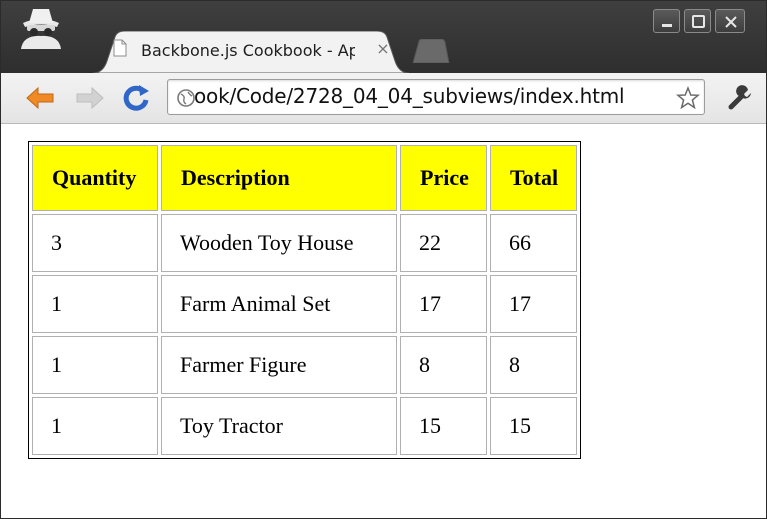  Describe the element at coordinates (40, 98) in the screenshot. I see `back-arrow-icon` at that location.